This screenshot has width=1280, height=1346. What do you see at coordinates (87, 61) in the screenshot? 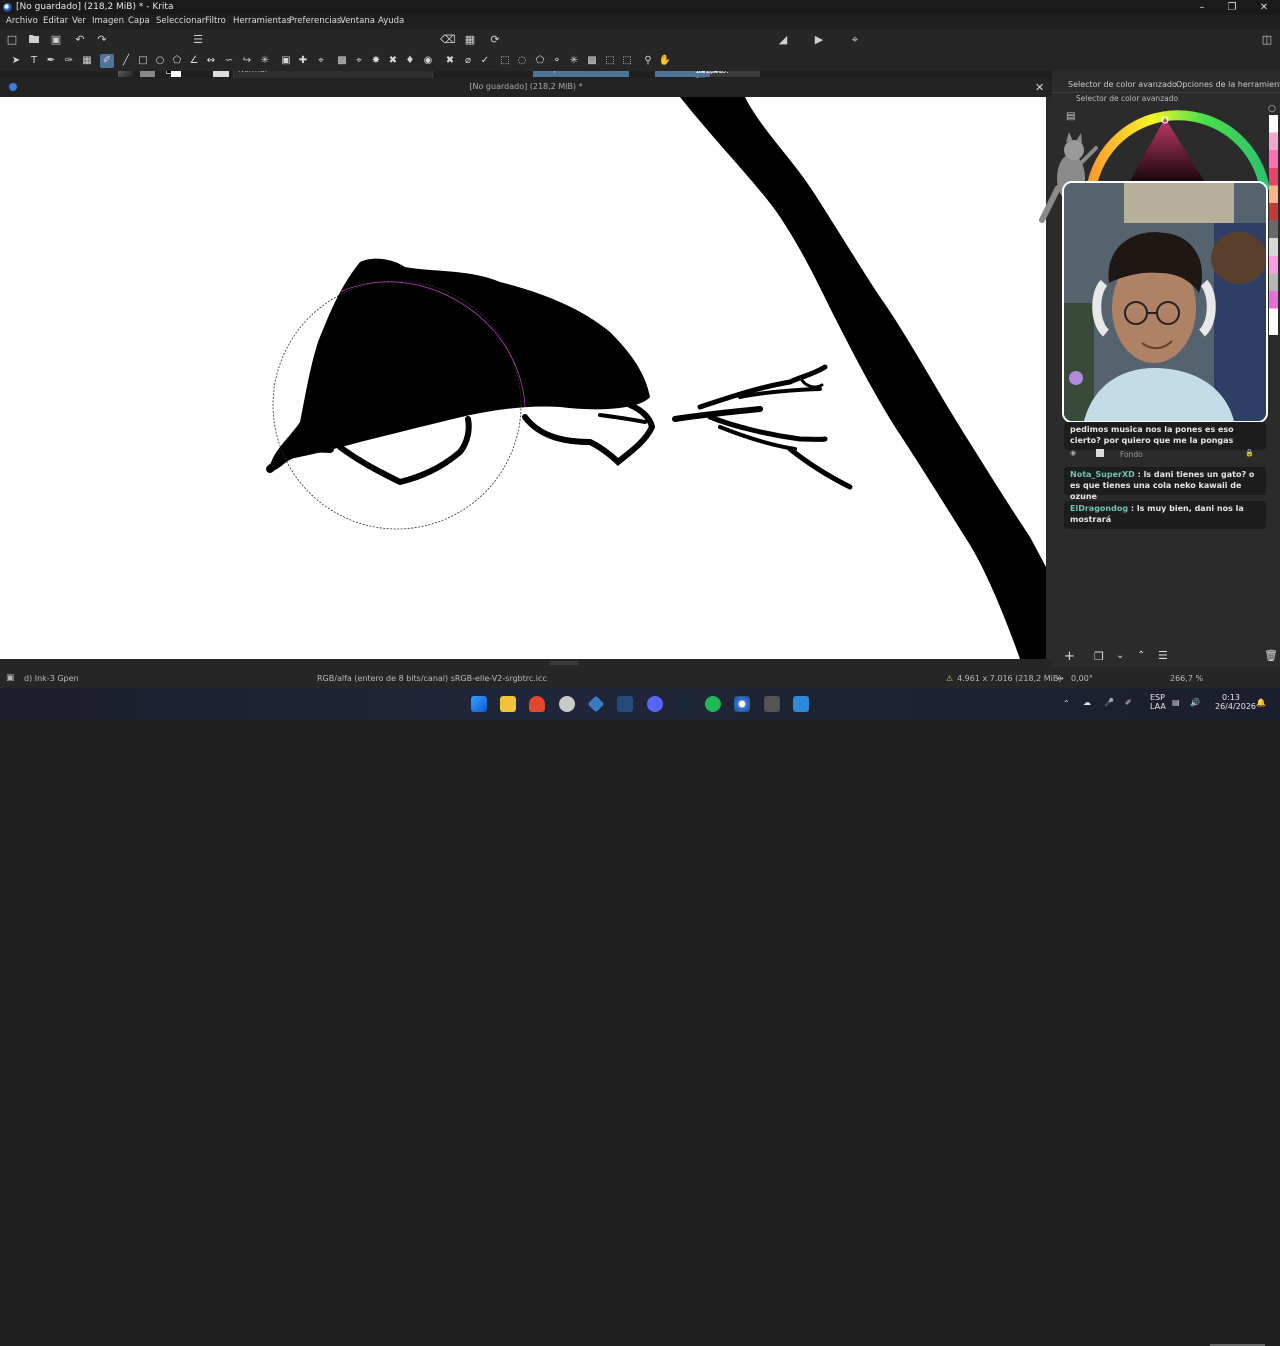
I see `pattern-edit-icon: ▦` at bounding box center [87, 61].